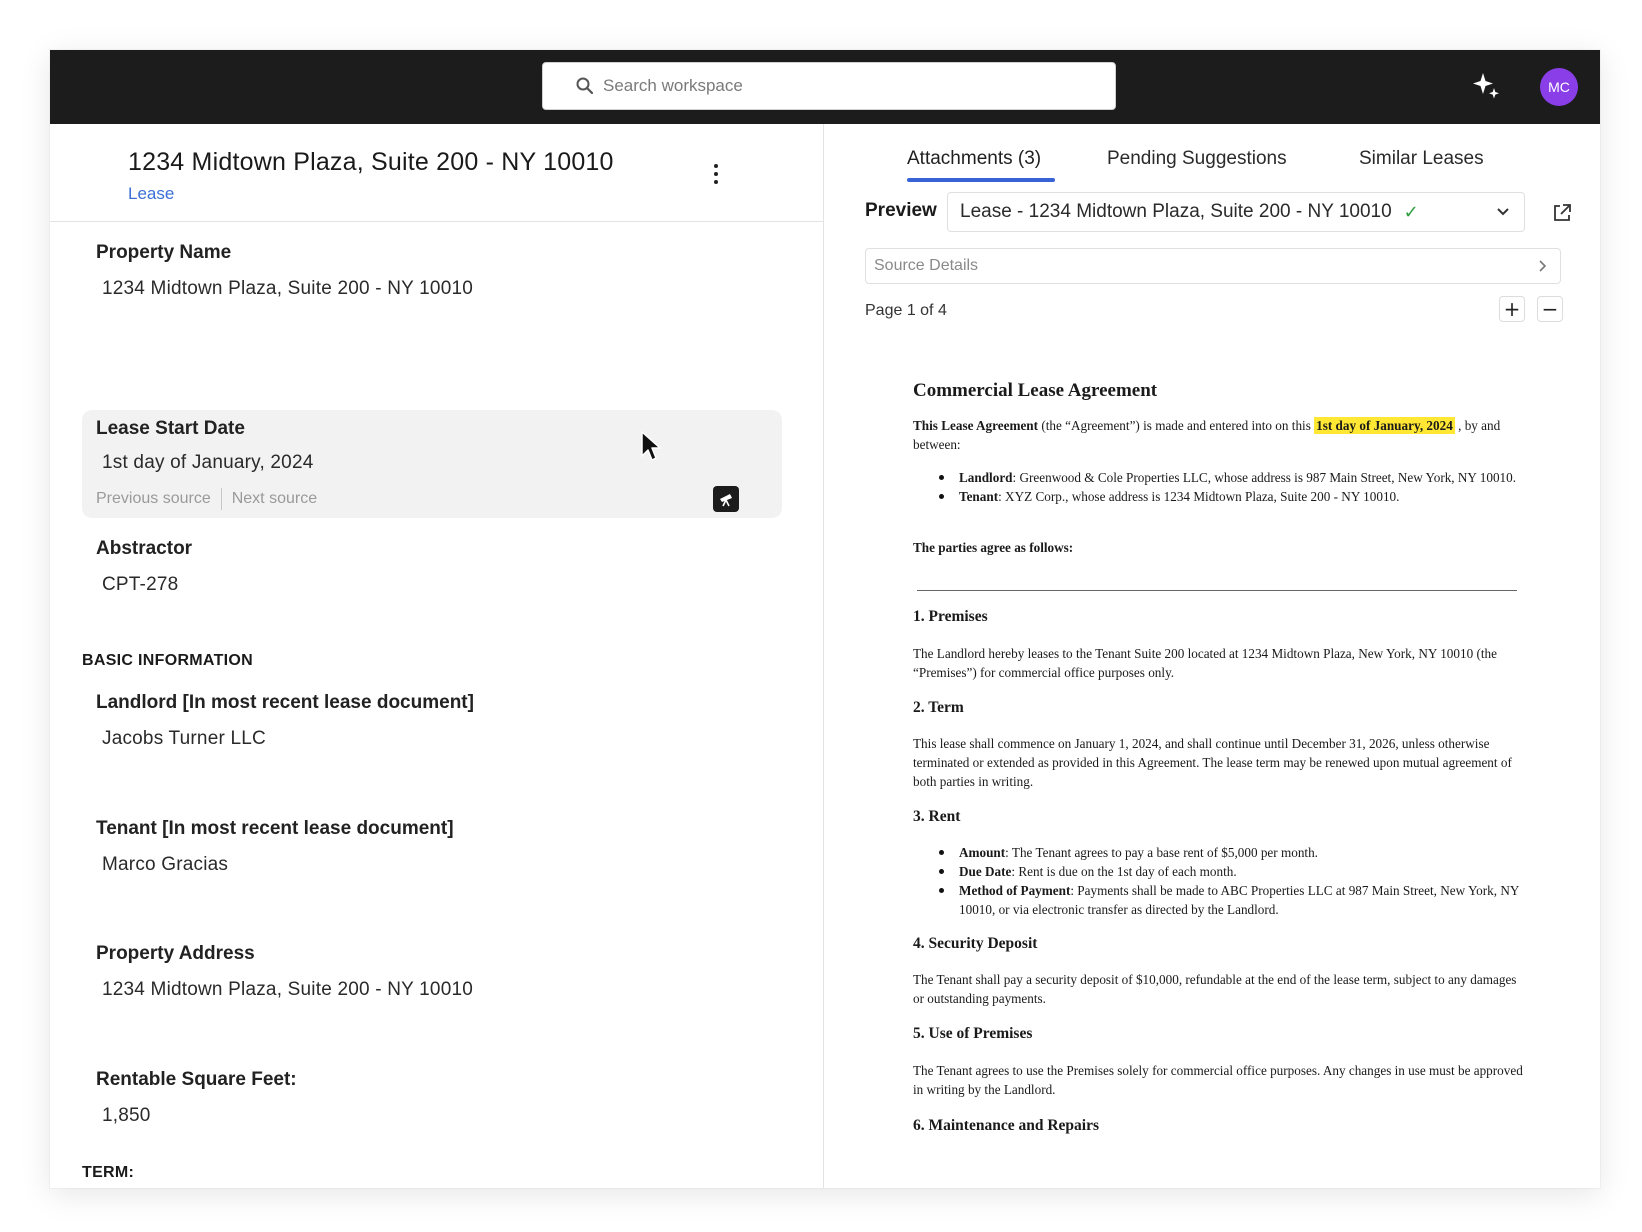  What do you see at coordinates (950, 616) in the screenshot?
I see `section-heading: 1. Premises` at bounding box center [950, 616].